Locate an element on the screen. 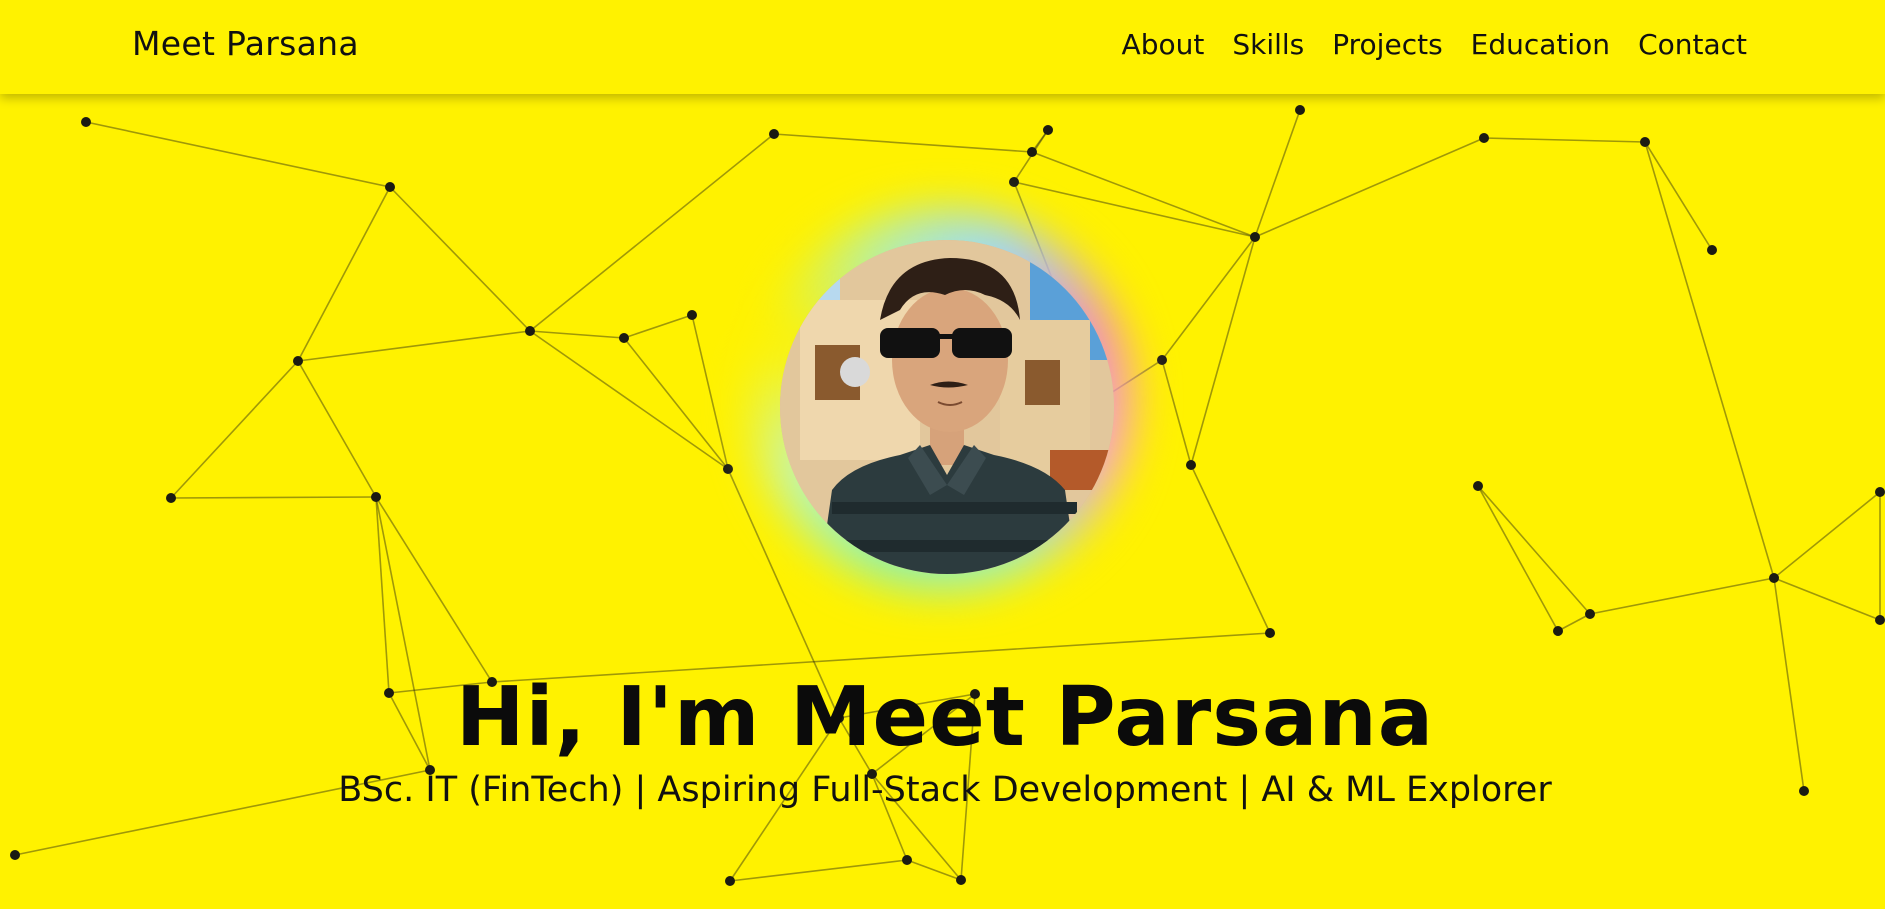 This screenshot has width=1885, height=909. avatar is located at coordinates (947, 407).